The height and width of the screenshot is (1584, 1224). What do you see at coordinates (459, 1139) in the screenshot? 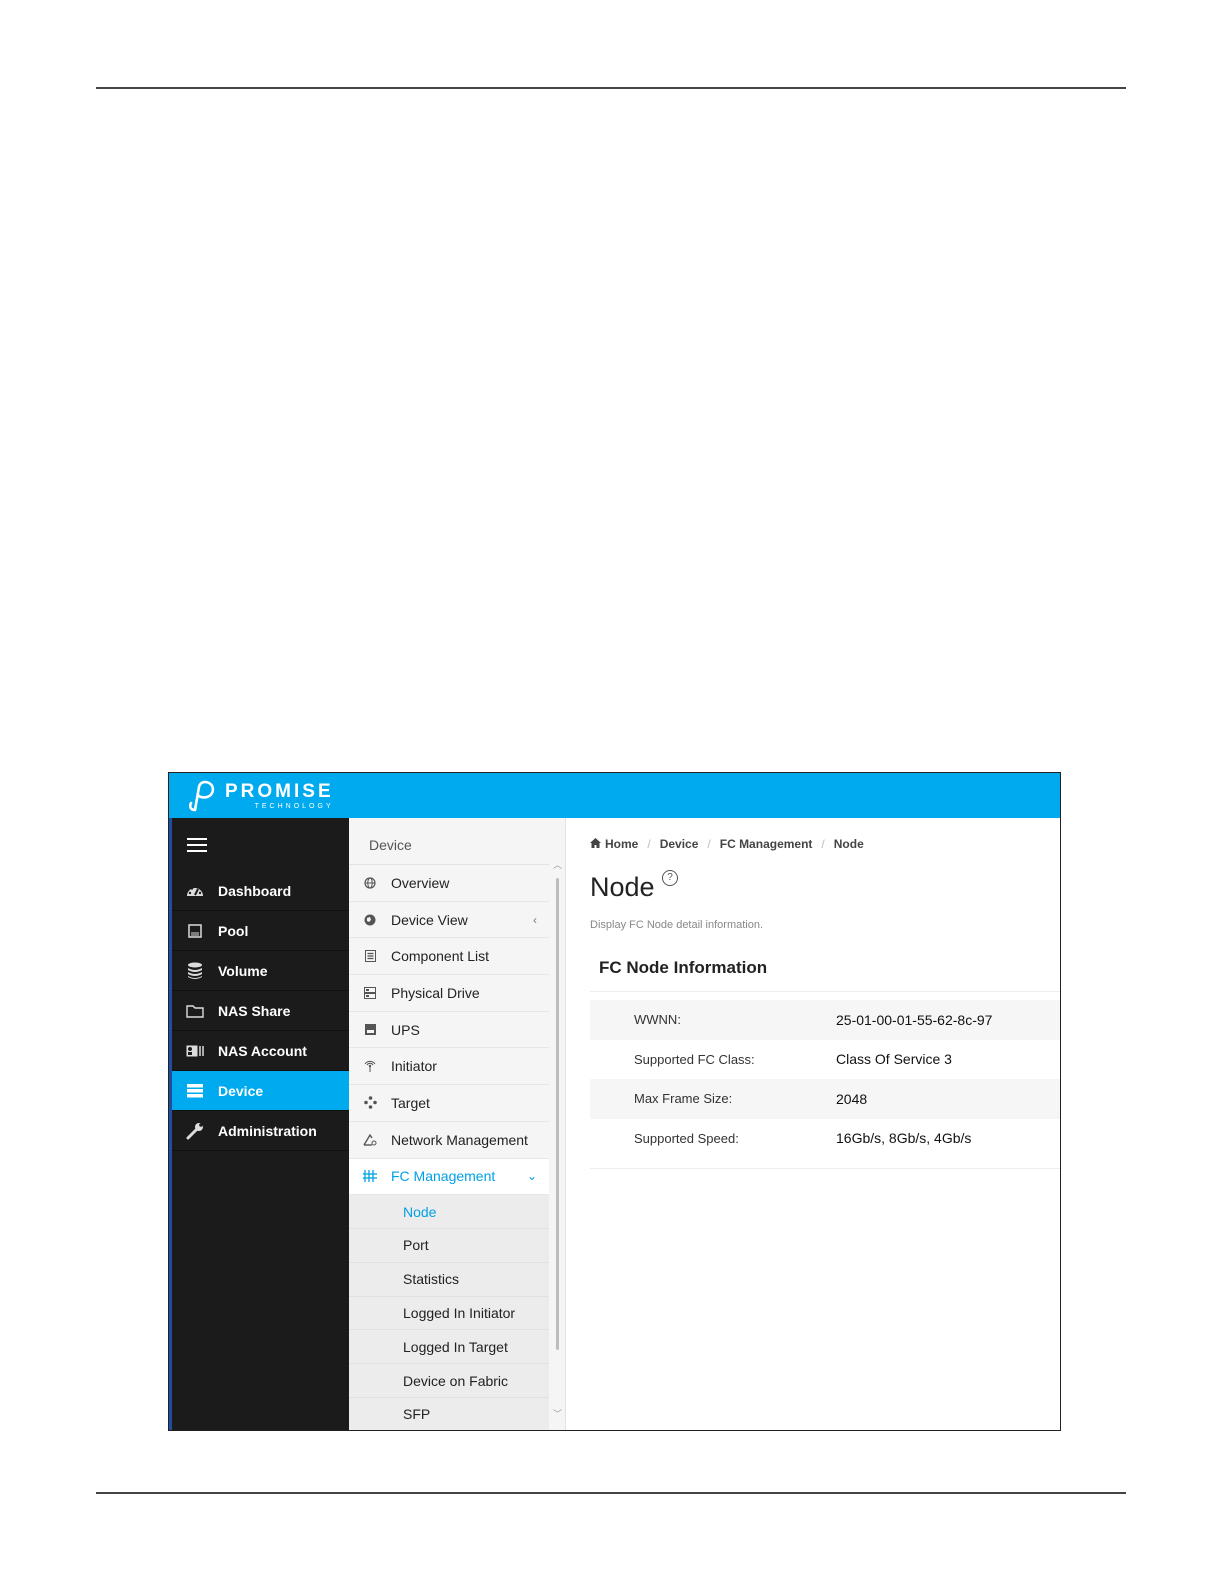
I see `subnav-label-network-management: Network Management` at bounding box center [459, 1139].